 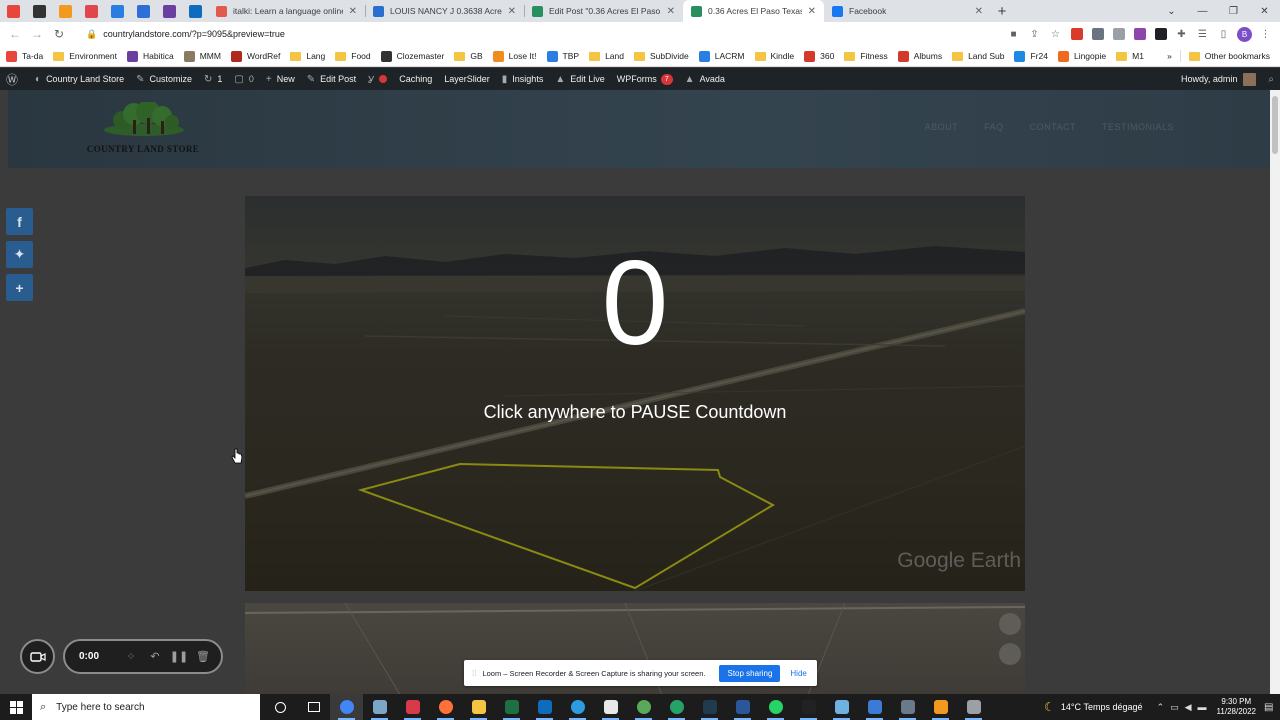 I want to click on weather-widget: ☾ 14°C Temps dégagé, so click(x=1093, y=707).